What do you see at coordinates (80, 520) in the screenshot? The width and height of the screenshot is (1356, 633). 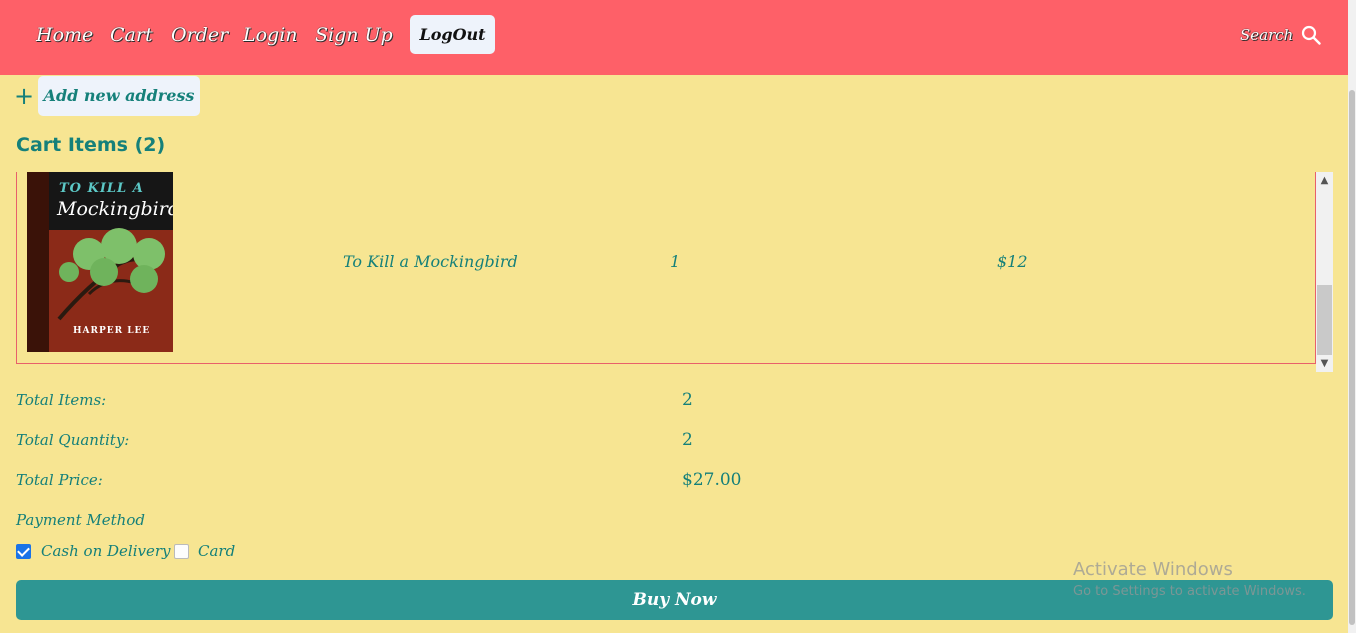 I see `payment-method-label: Payment Method` at bounding box center [80, 520].